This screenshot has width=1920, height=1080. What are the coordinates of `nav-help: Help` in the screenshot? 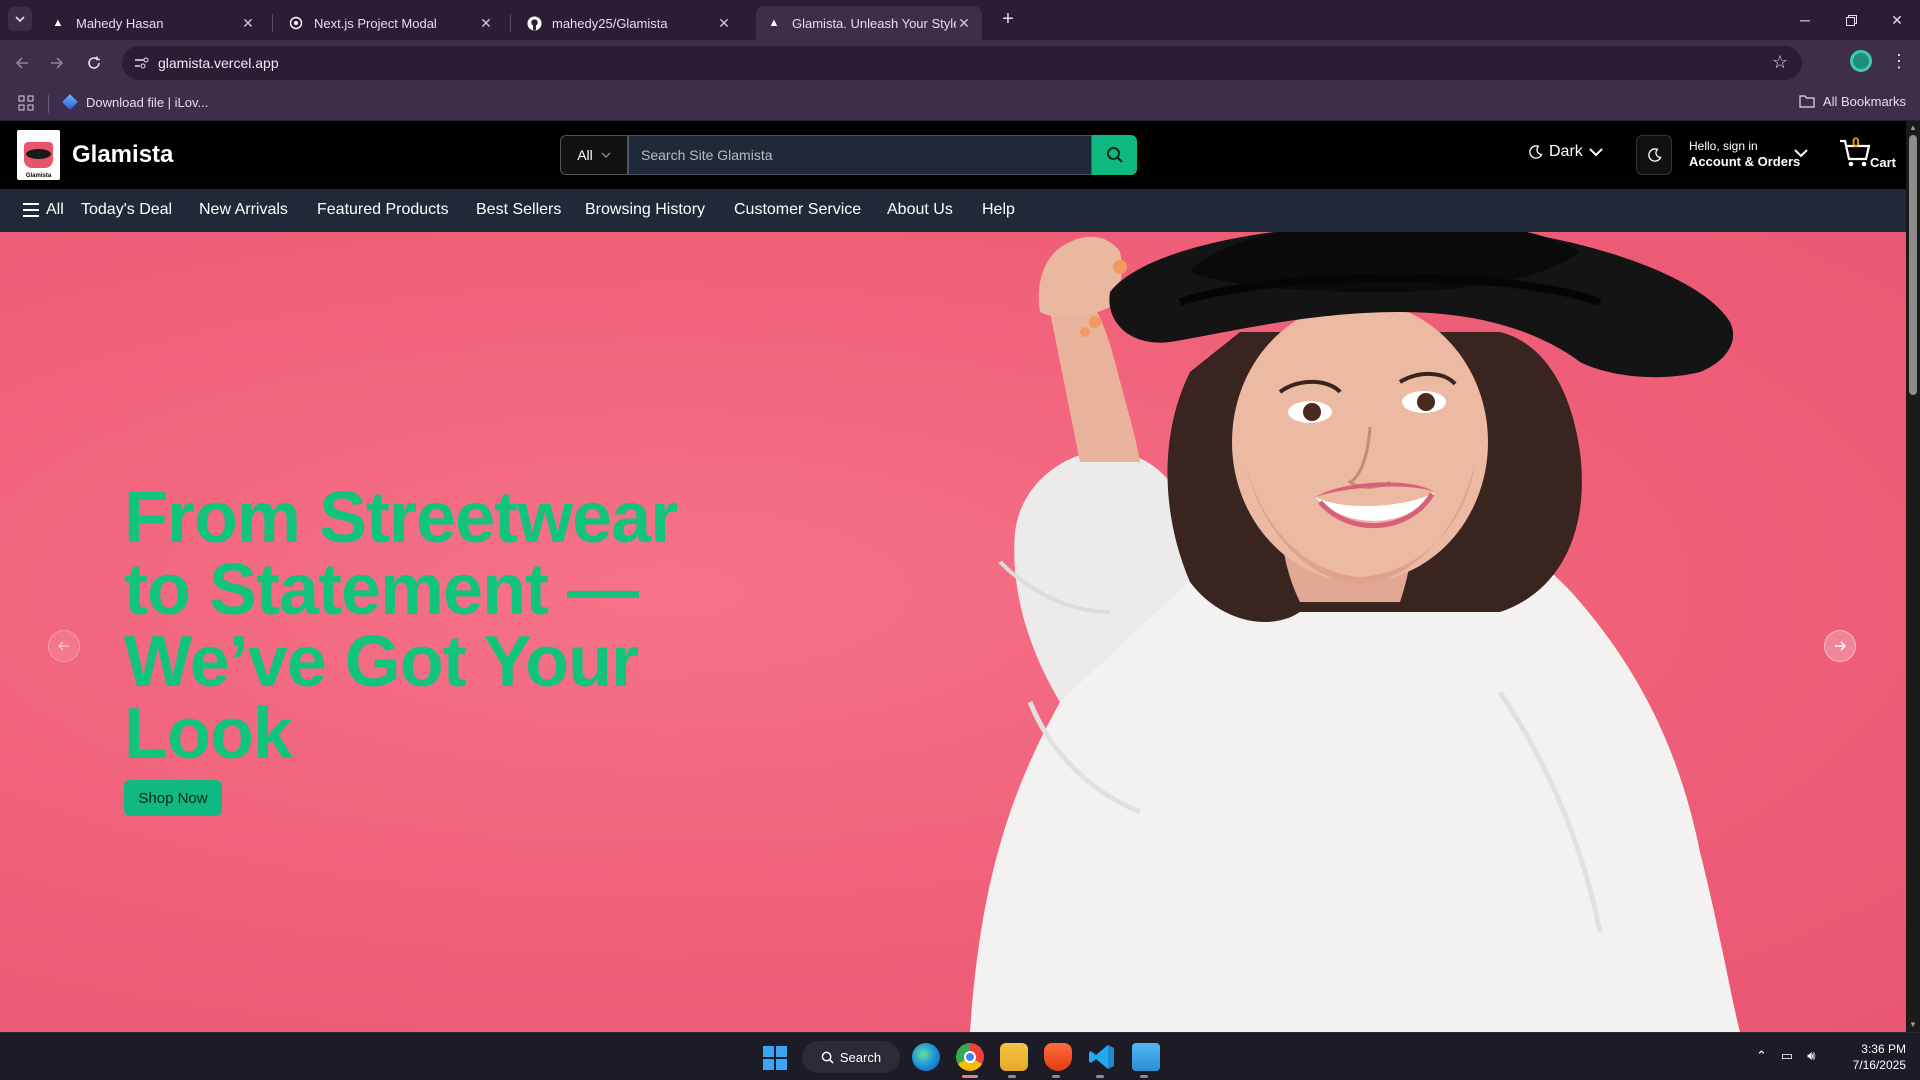 It's located at (998, 210).